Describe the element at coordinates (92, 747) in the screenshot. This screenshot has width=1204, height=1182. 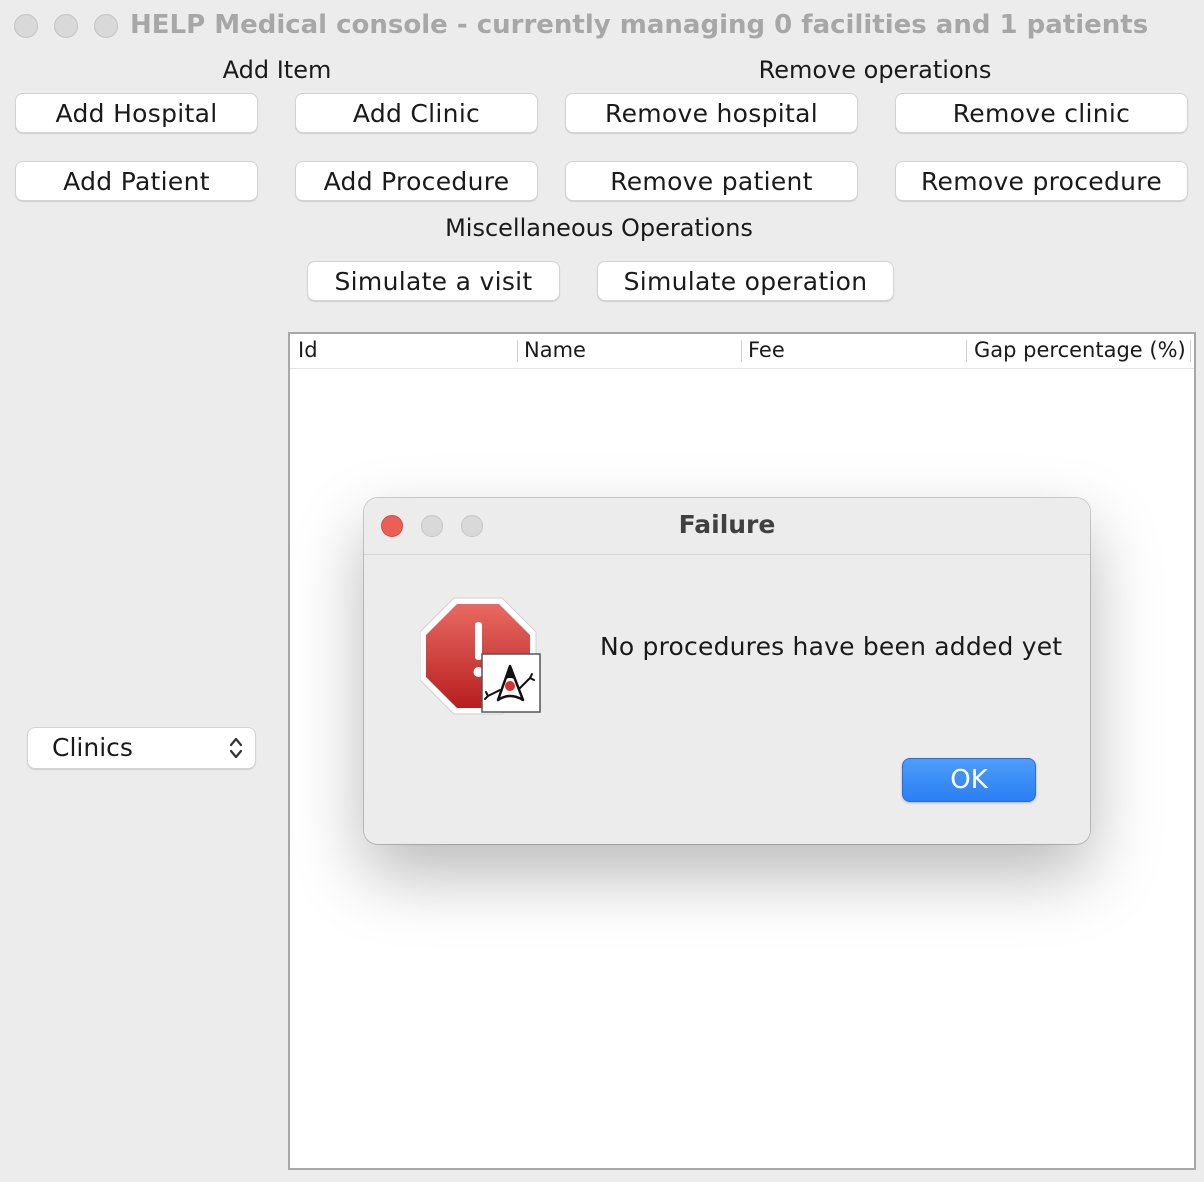
I see `facility-type-value: Clinics` at that location.